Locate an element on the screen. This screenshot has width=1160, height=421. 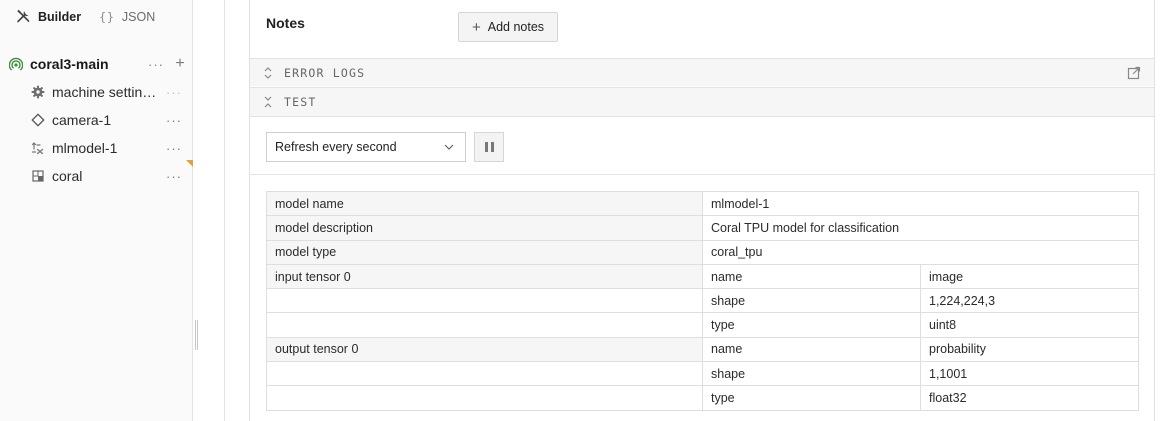
pause-button is located at coordinates (489, 147).